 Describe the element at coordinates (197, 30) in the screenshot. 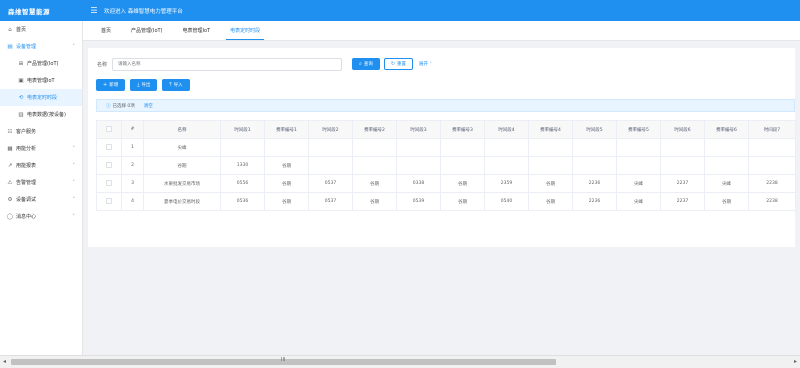

I see `tab-meter-iot: 电表管理IoT` at that location.